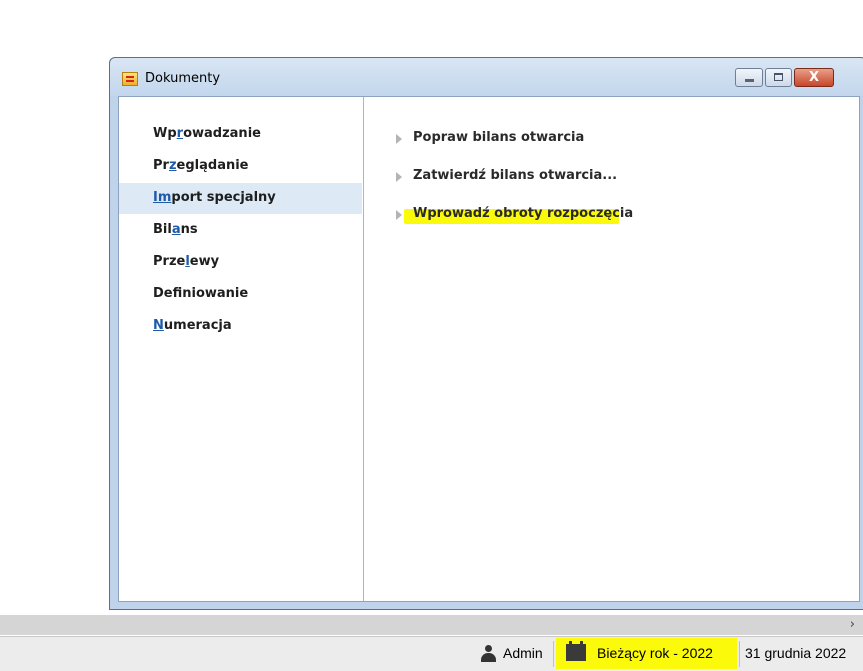 The width and height of the screenshot is (863, 671). What do you see at coordinates (852, 624) in the screenshot?
I see `chevron-right-icon: ›` at bounding box center [852, 624].